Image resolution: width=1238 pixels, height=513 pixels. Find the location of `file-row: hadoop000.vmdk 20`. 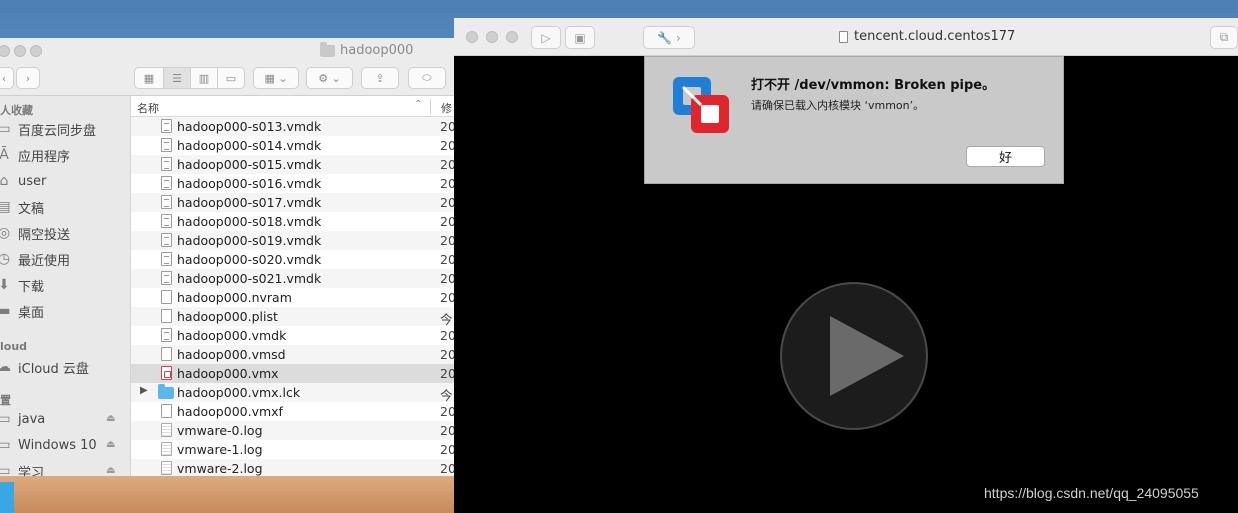

file-row: hadoop000.vmdk 20 is located at coordinates (293, 335).